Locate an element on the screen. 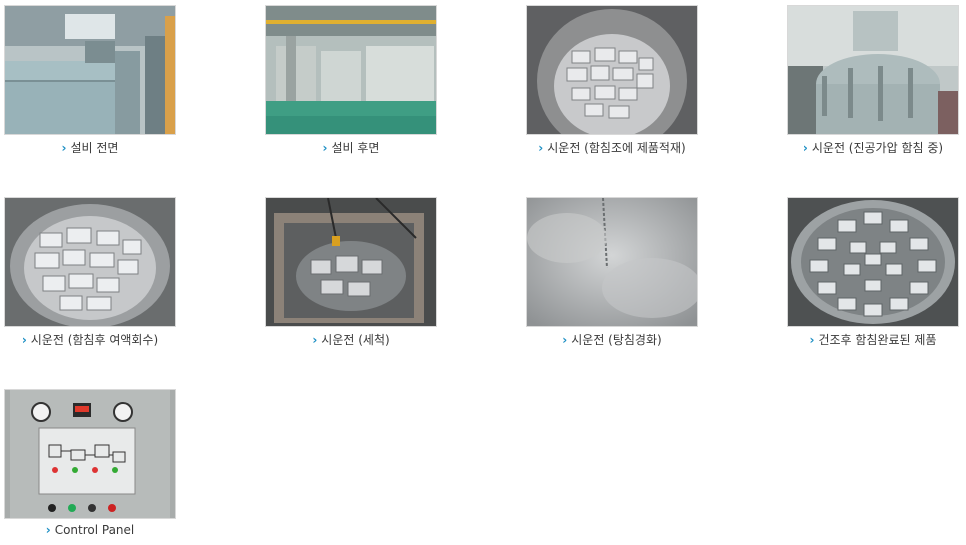  gallery-caption: › 시운전 (탕침경화) is located at coordinates (612, 339).